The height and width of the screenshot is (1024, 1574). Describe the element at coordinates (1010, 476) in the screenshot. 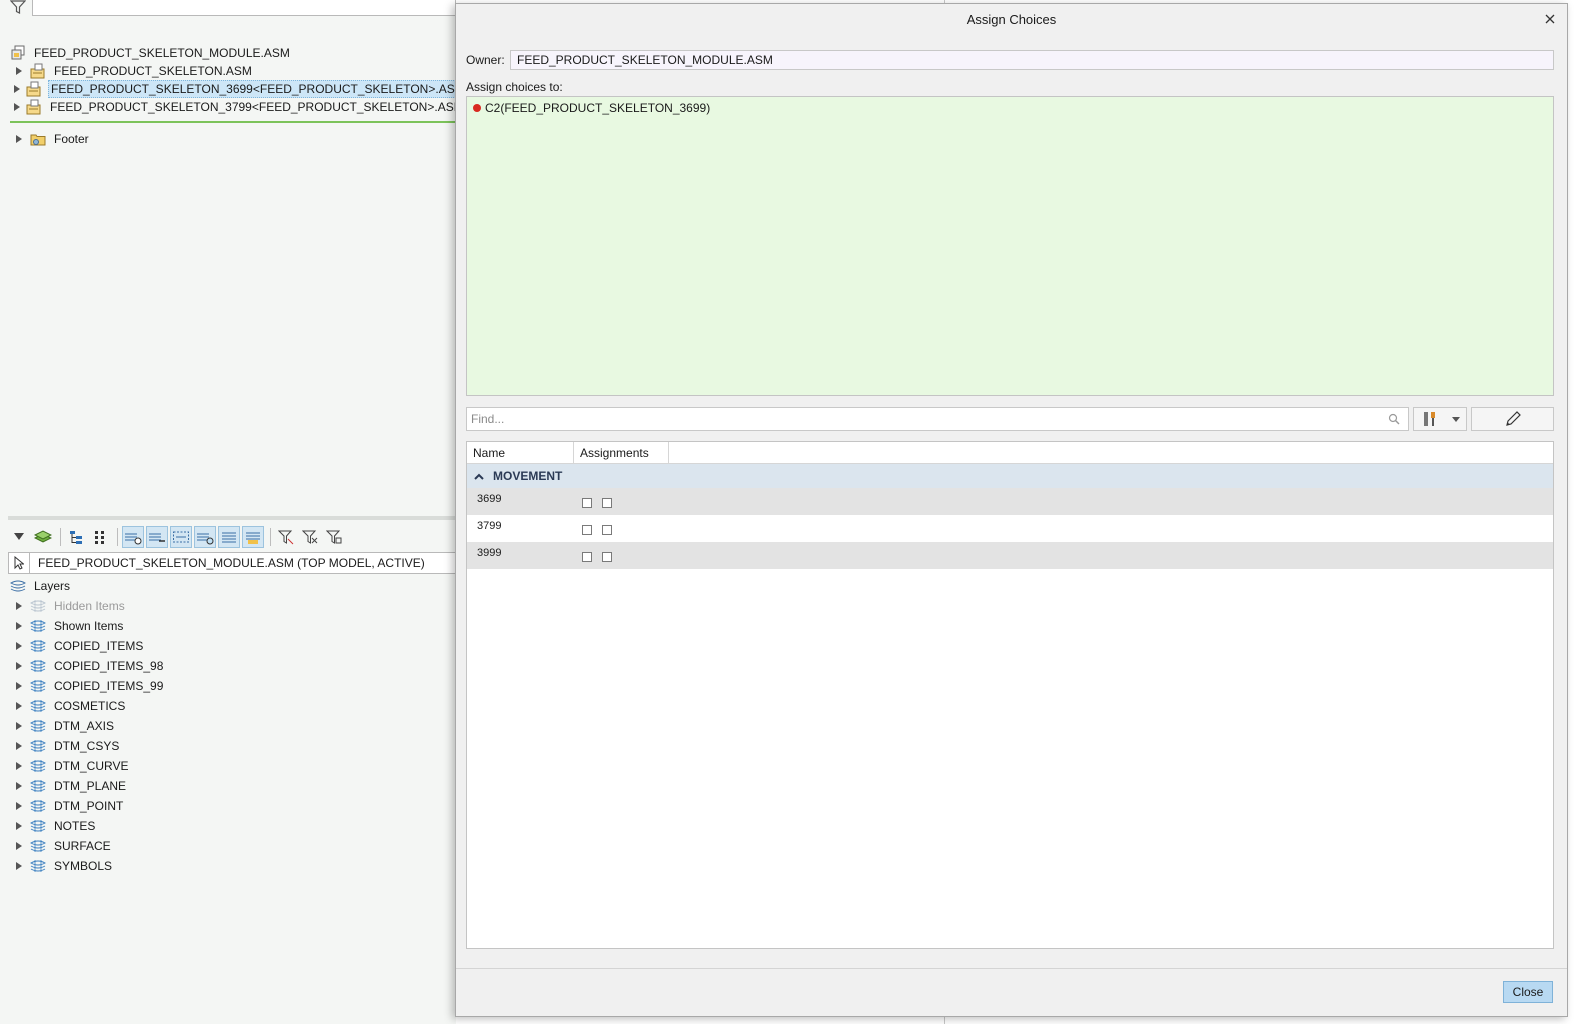

I see `group-row-movement: MOVEMENT` at that location.